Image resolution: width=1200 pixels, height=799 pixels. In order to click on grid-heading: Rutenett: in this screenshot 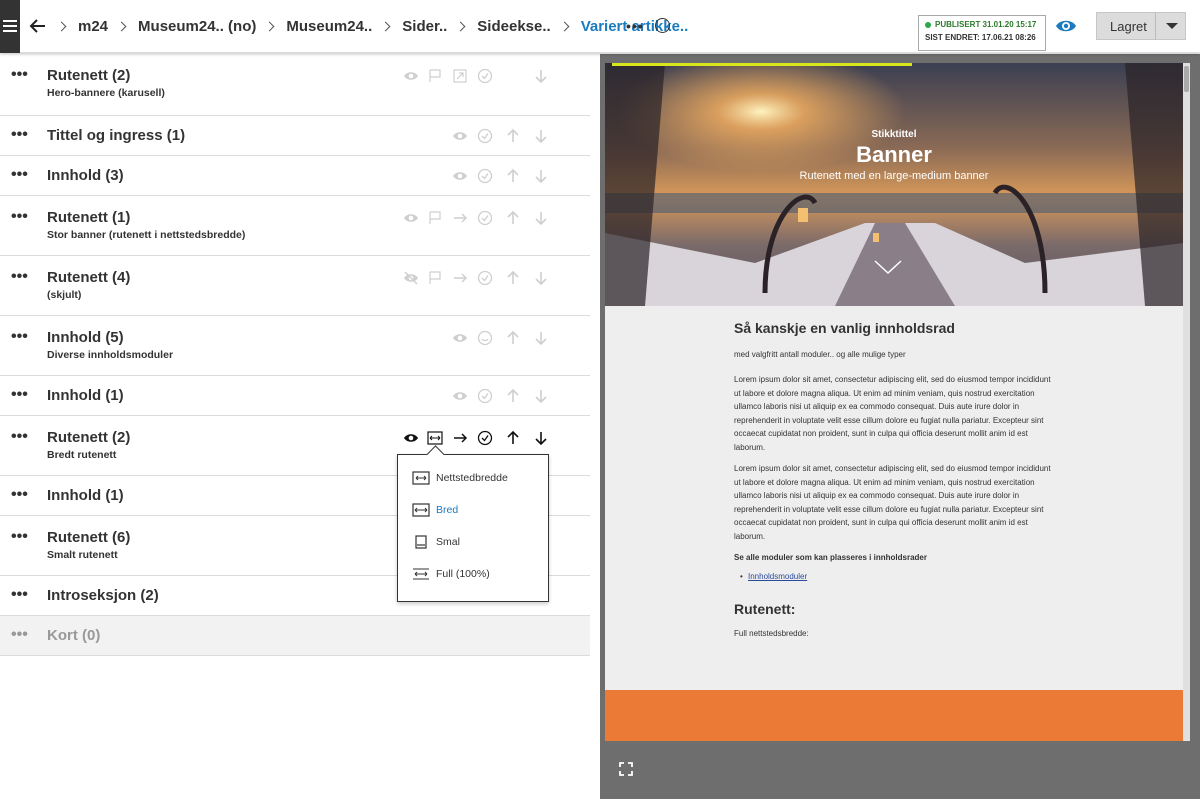, I will do `click(765, 609)`.